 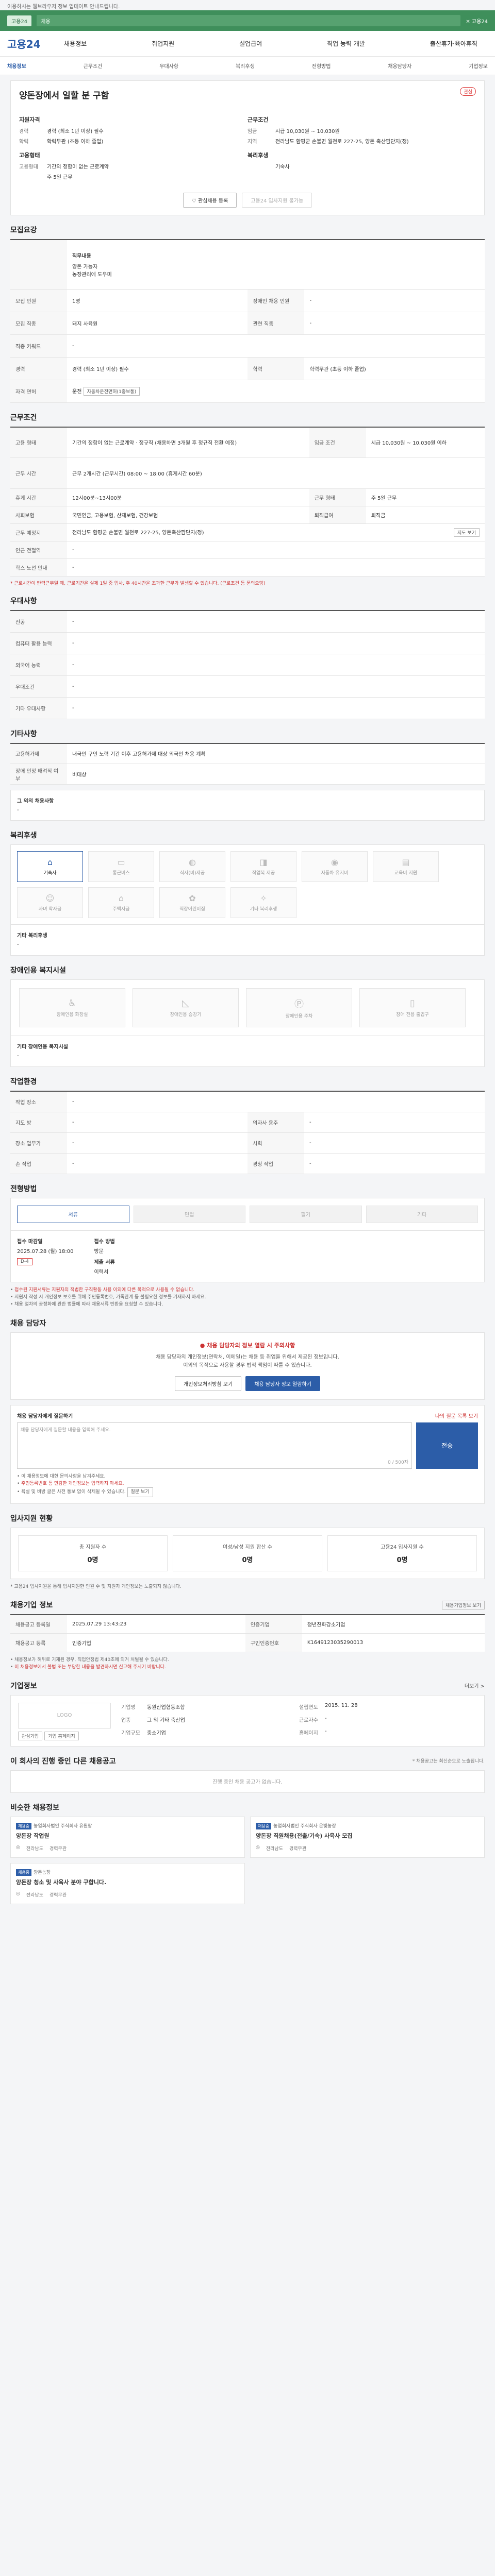 I want to click on question-input: 채용 담당자에게 질문할 내용을 입력해 주세요. 0 / 500자, so click(x=214, y=1445).